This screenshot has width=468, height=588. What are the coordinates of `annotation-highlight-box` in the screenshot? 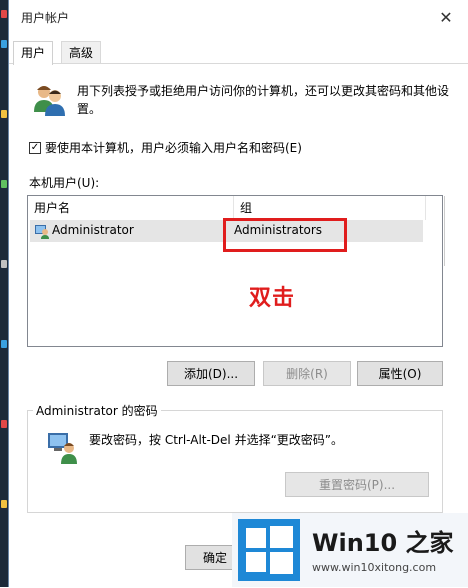 It's located at (285, 235).